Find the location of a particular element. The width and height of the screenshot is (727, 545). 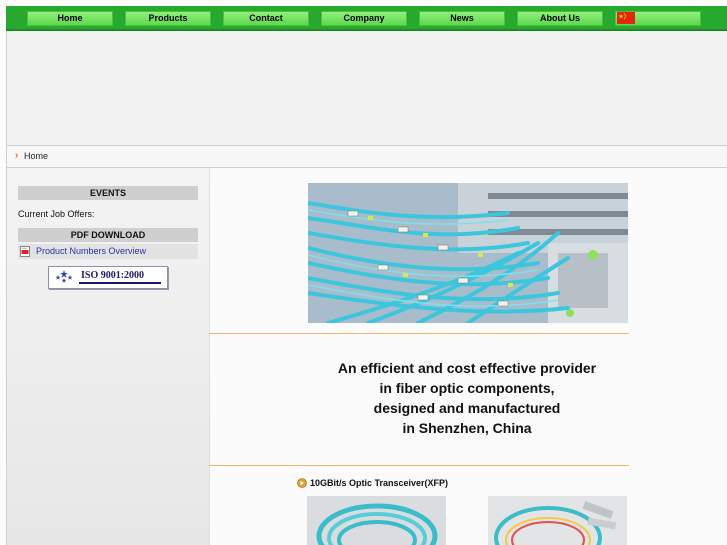

nav-about-us: About Us is located at coordinates (560, 18).